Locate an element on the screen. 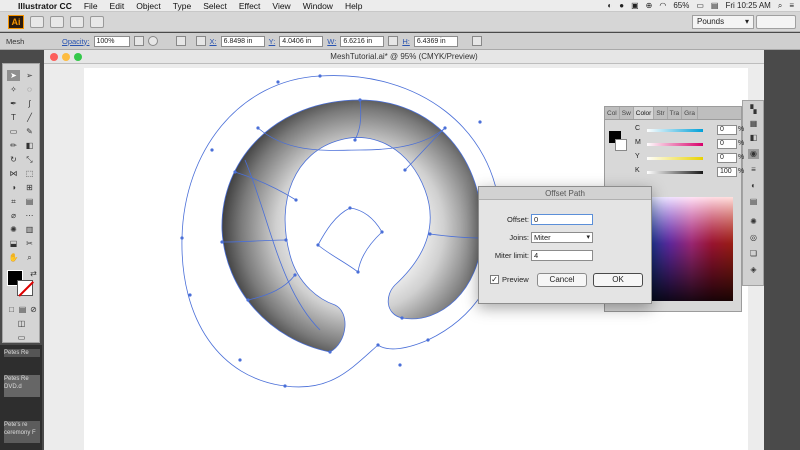 Image resolution: width=800 pixels, height=450 pixels. tab-stroke: Str is located at coordinates (661, 113).